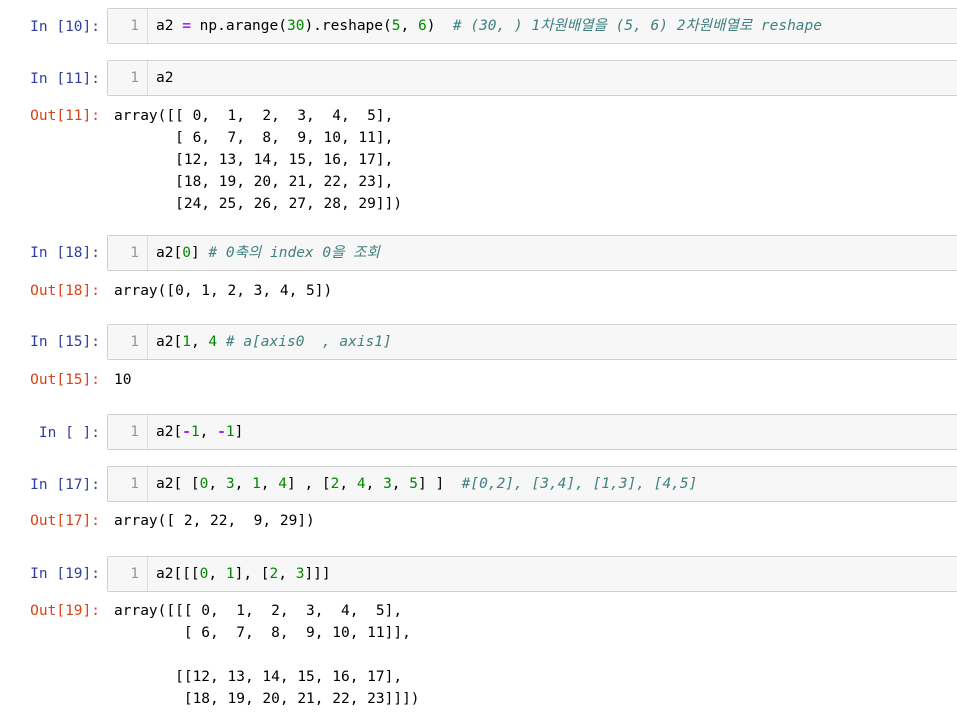 This screenshot has width=957, height=714. Describe the element at coordinates (309, 484) in the screenshot. I see `code-token-plain: ] , [` at that location.